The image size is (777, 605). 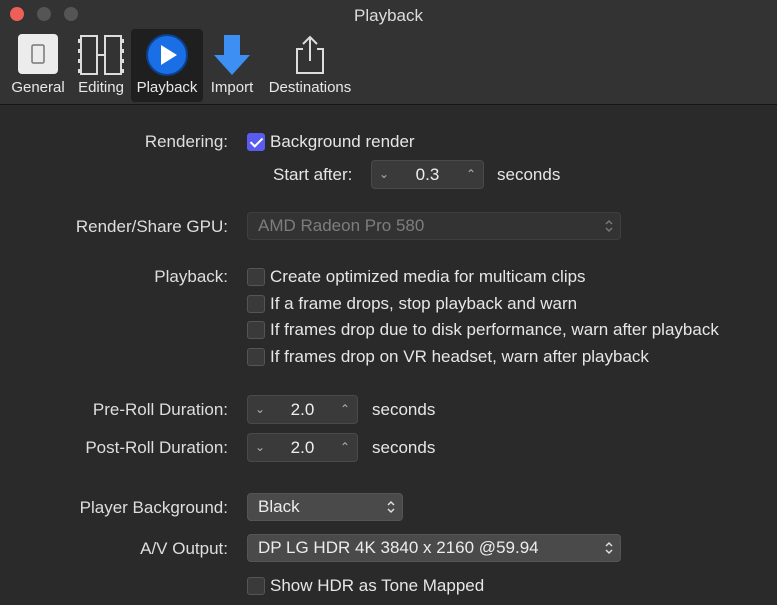 What do you see at coordinates (256, 330) in the screenshot?
I see `disk-performance-checkbox` at bounding box center [256, 330].